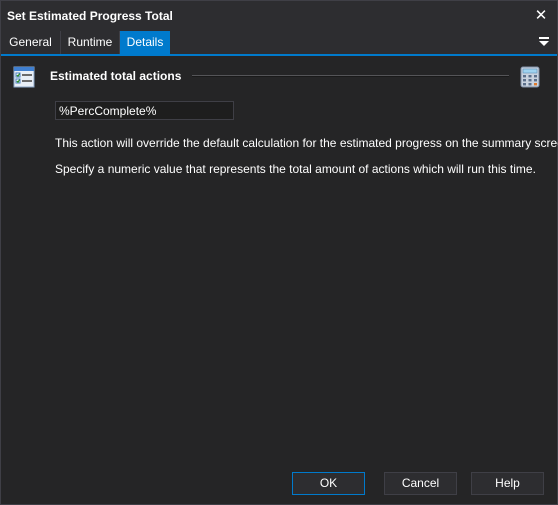  I want to click on section-divider, so click(350, 76).